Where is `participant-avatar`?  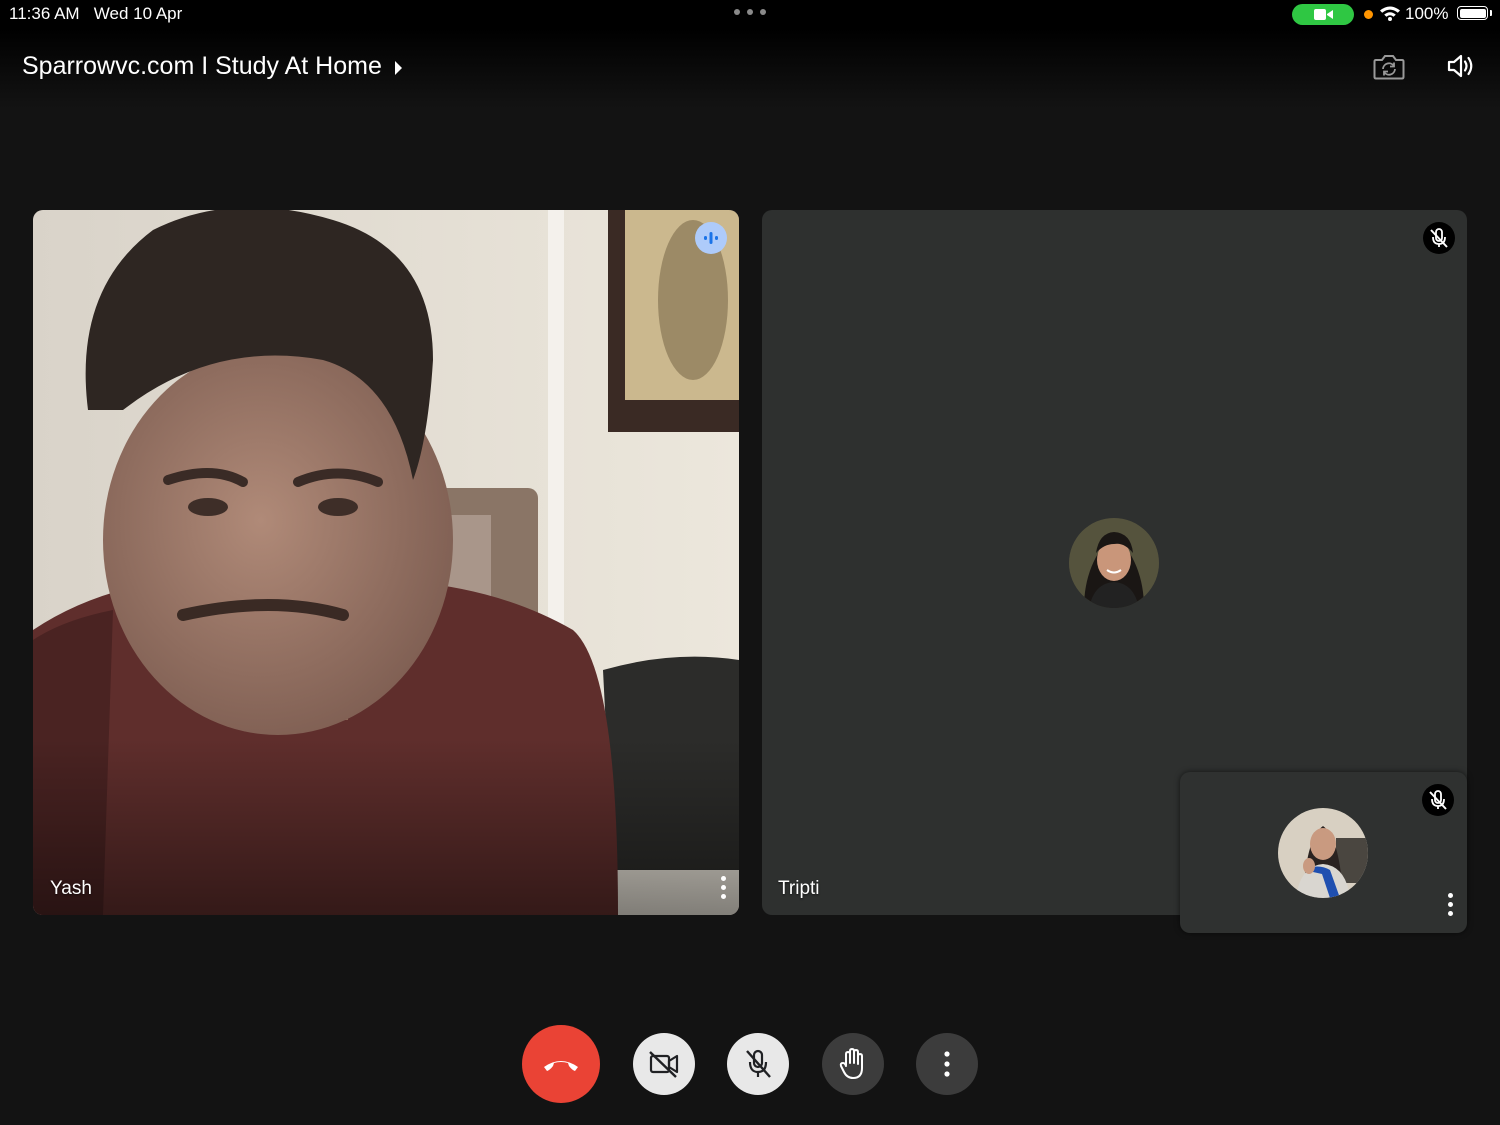
participant-avatar is located at coordinates (1114, 563).